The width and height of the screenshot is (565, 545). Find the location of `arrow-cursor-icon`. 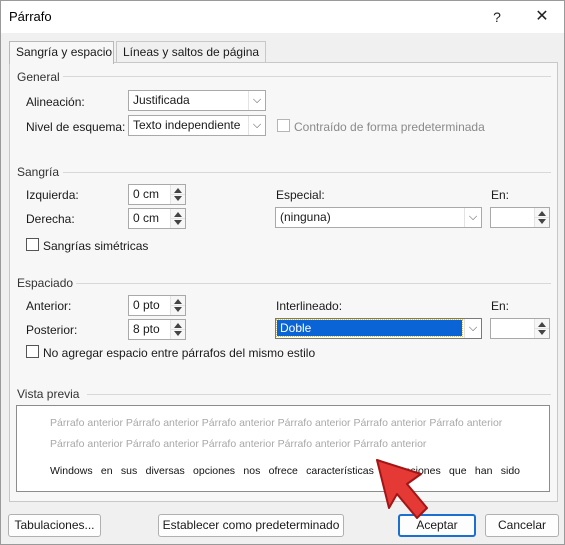

arrow-cursor-icon is located at coordinates (402, 489).